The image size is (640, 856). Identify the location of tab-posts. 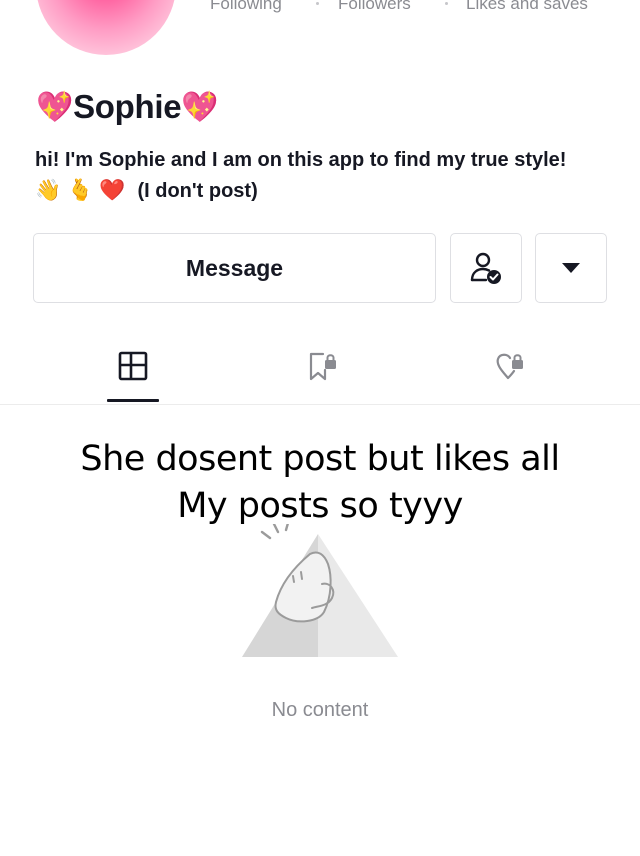
(133, 366).